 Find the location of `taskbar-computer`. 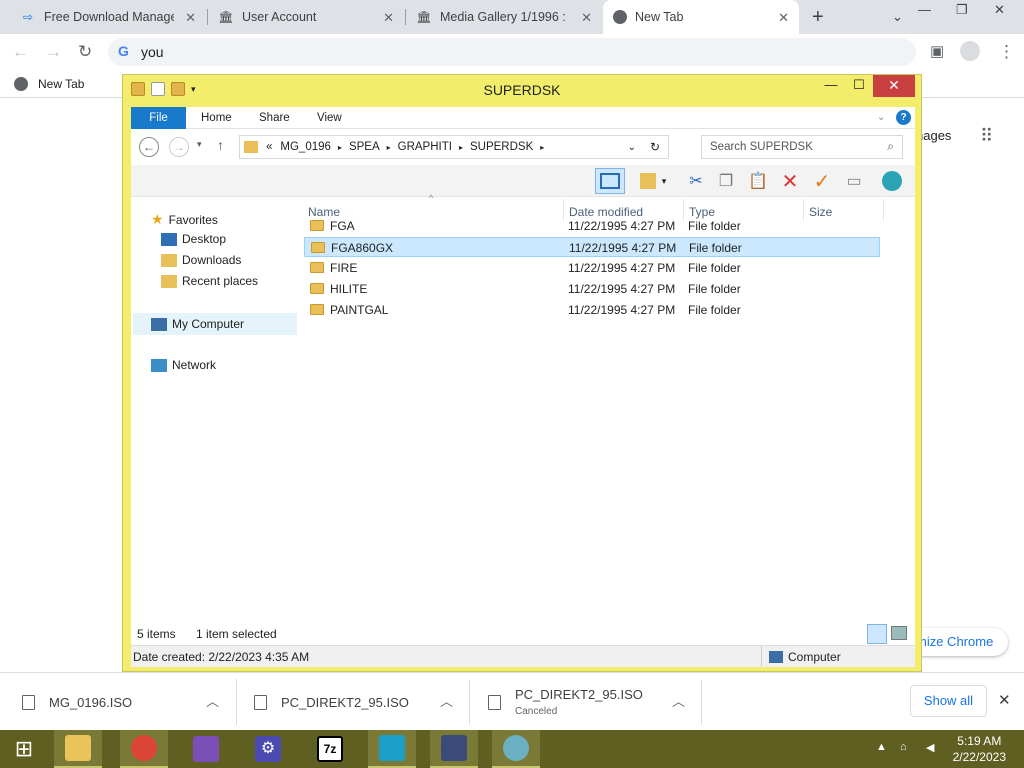

taskbar-computer is located at coordinates (454, 749).